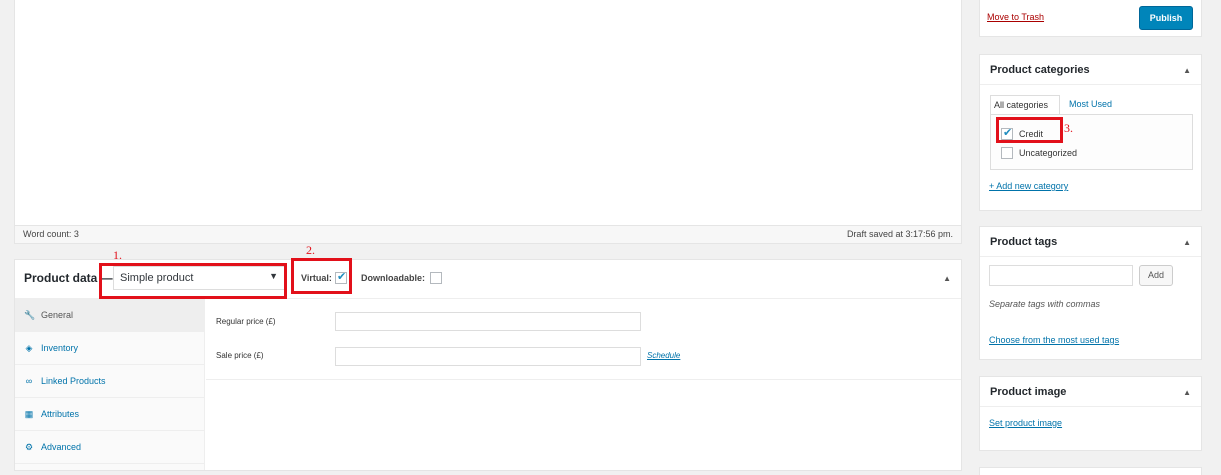 The height and width of the screenshot is (475, 1221). I want to click on tag-icon: ◈, so click(29, 347).